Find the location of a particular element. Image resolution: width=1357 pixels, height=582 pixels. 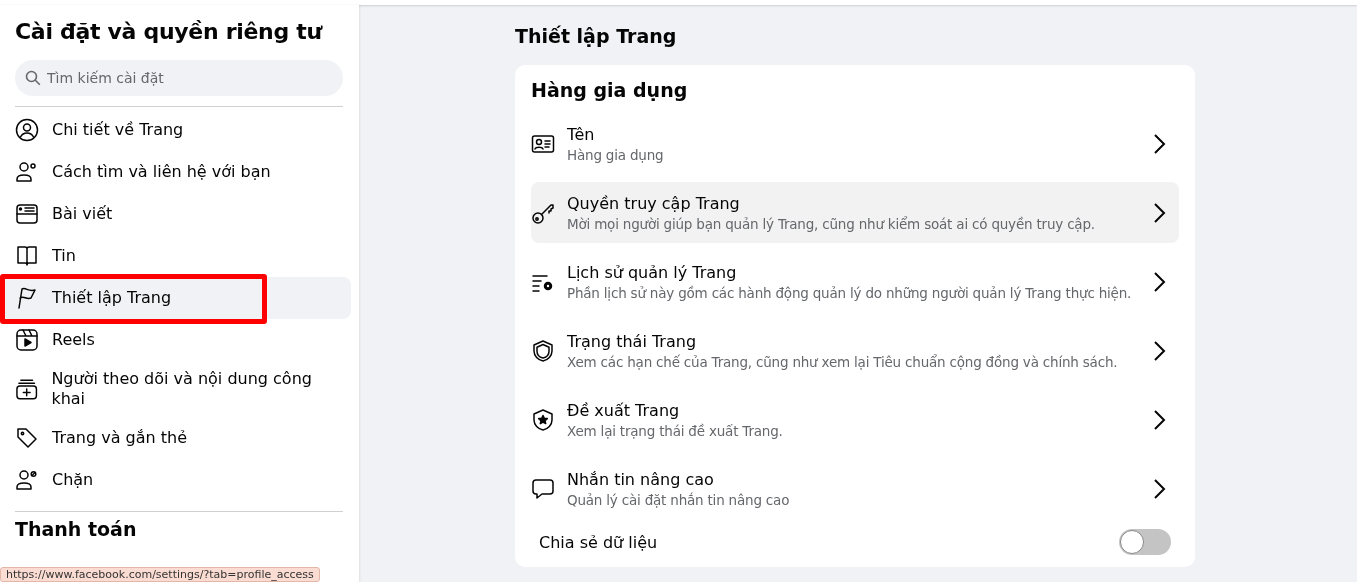

status-url: https://www.facebook.com/settings/?tab=profile_access is located at coordinates (160, 574).